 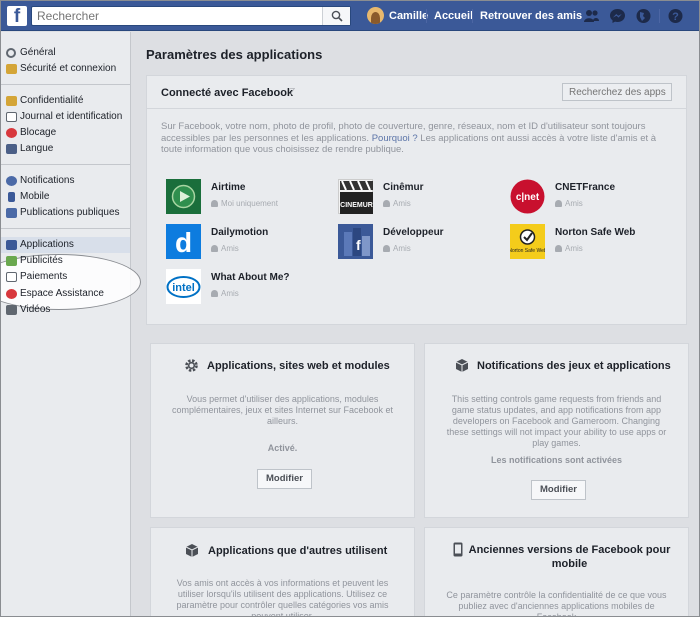 What do you see at coordinates (234, 54) in the screenshot?
I see `page-title: Paramètres des applications` at bounding box center [234, 54].